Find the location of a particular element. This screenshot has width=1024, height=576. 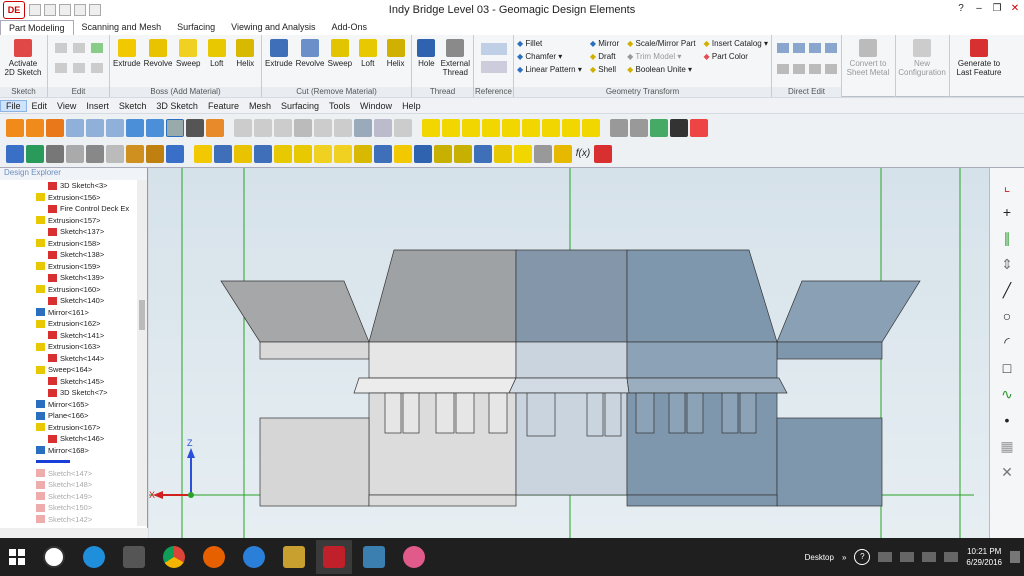

tab-viewing-analysis: Viewing and Analysis is located at coordinates (273, 27).